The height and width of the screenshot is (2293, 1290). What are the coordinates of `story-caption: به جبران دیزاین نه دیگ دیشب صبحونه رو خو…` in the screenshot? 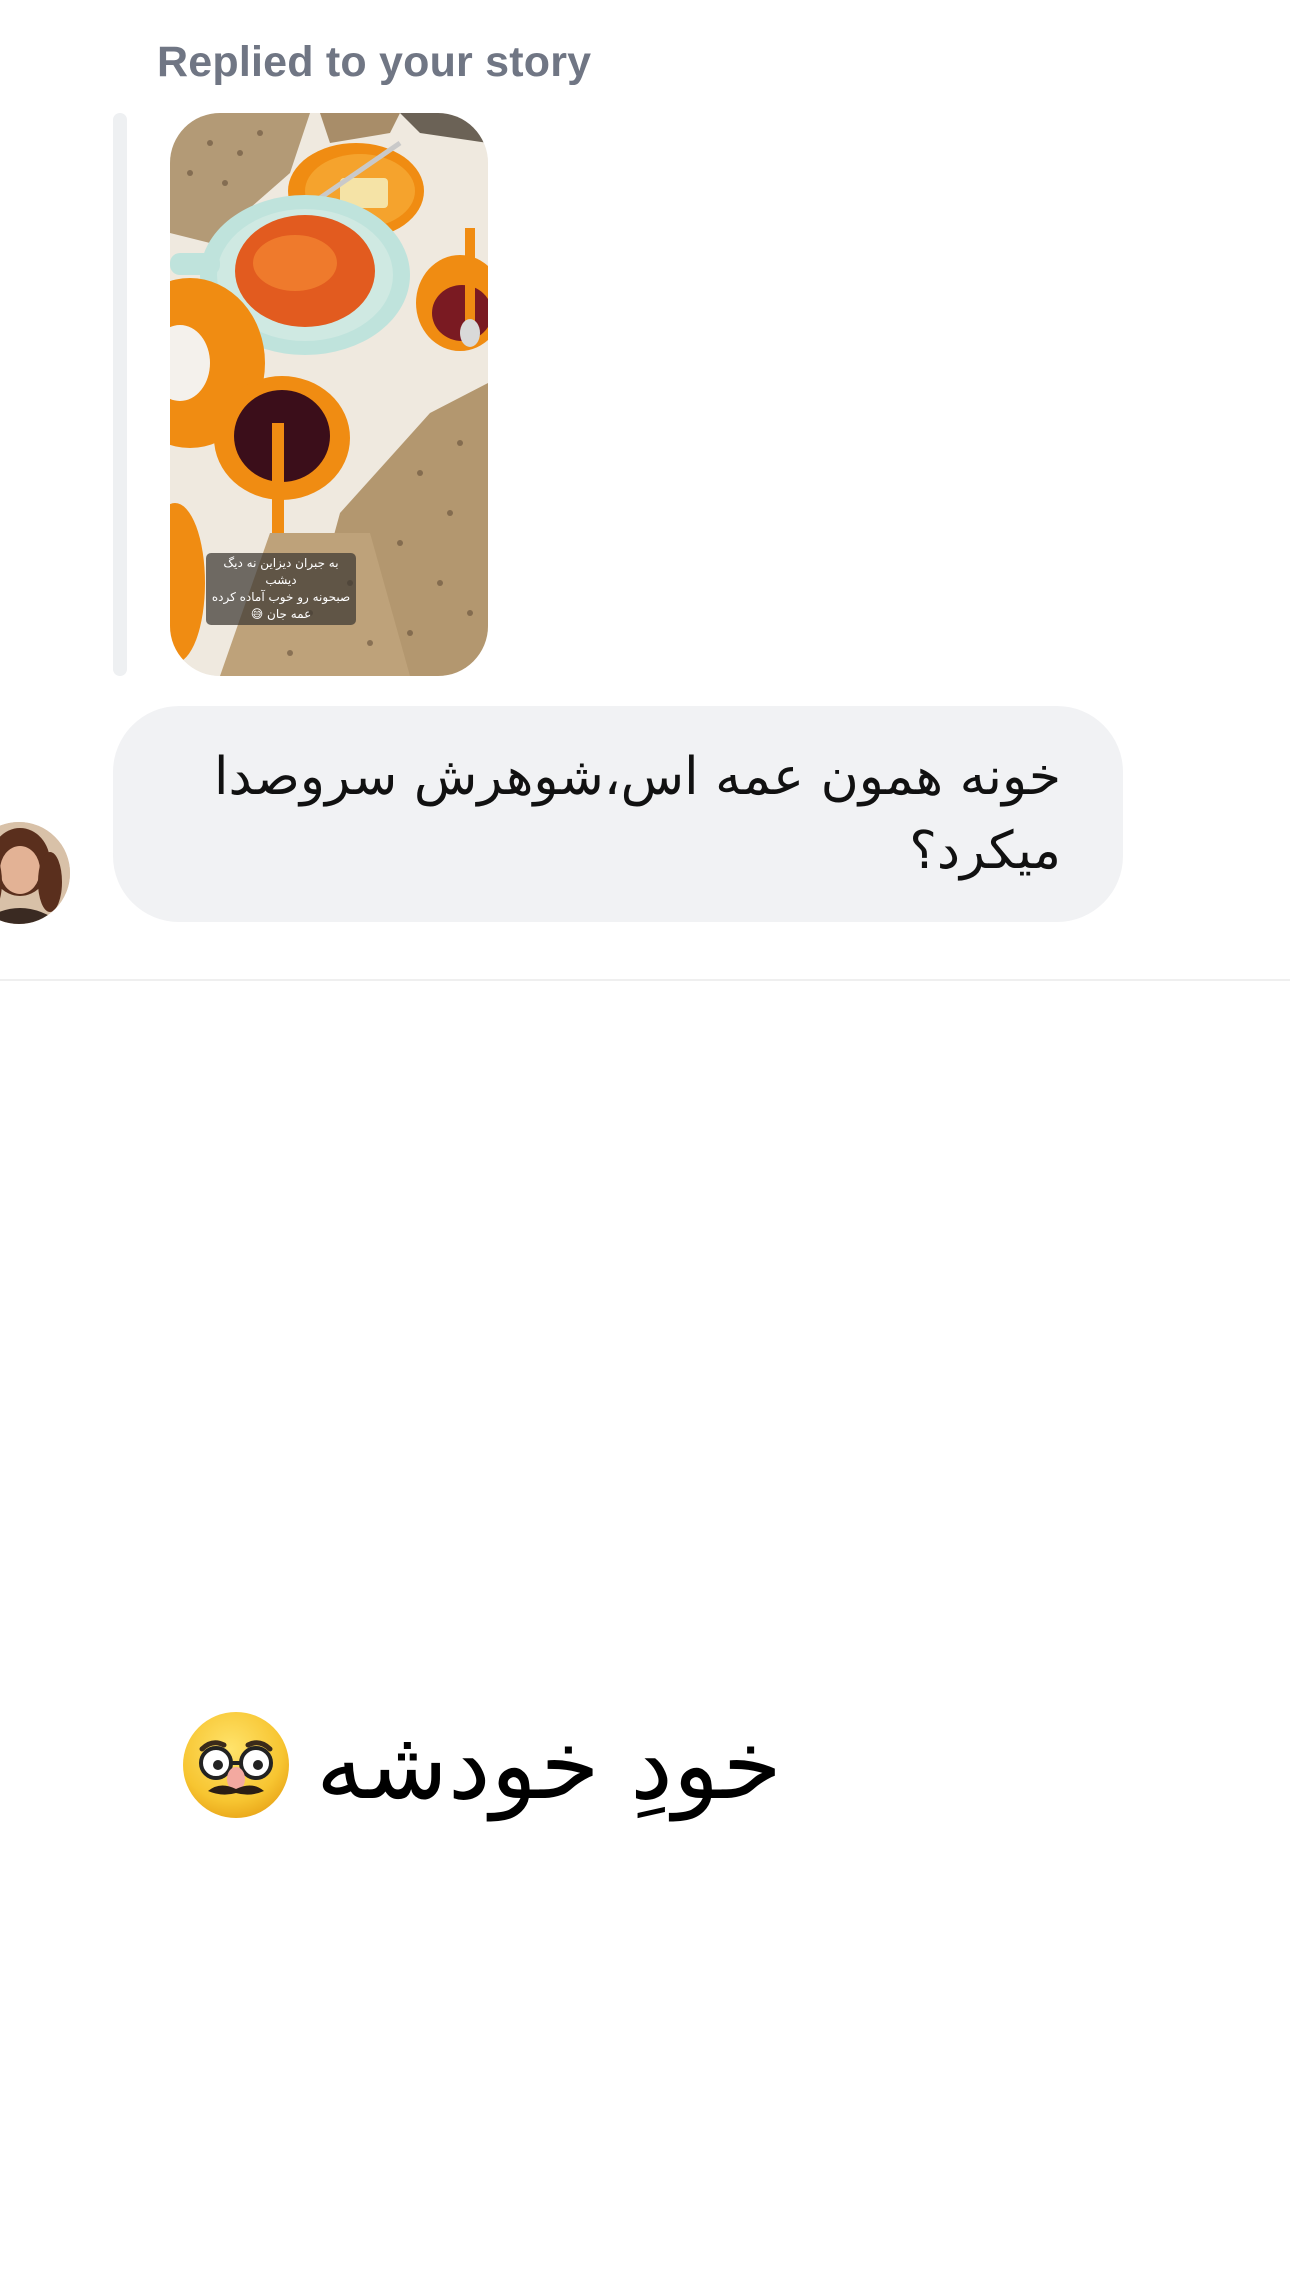 It's located at (281, 589).